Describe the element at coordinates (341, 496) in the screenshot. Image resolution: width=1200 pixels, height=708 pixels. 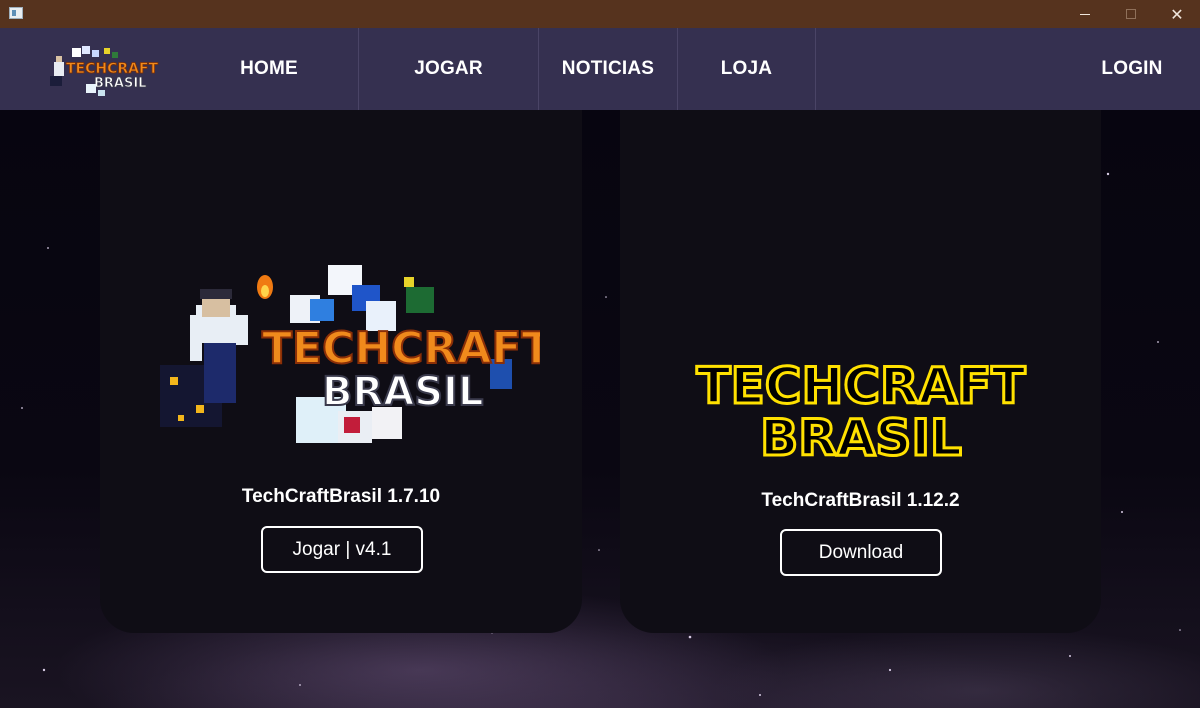
I see `server-title: TechCraftBrasil 1.7.10` at that location.